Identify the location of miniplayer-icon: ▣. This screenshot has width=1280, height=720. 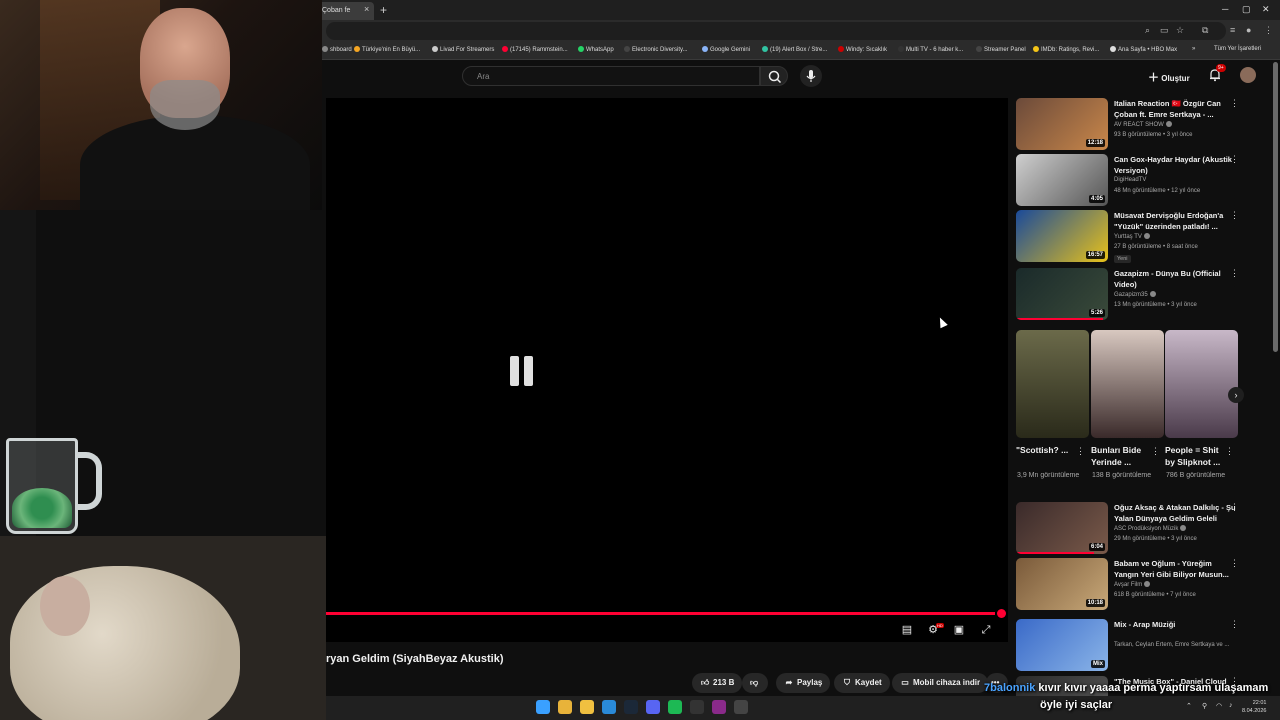
(959, 630).